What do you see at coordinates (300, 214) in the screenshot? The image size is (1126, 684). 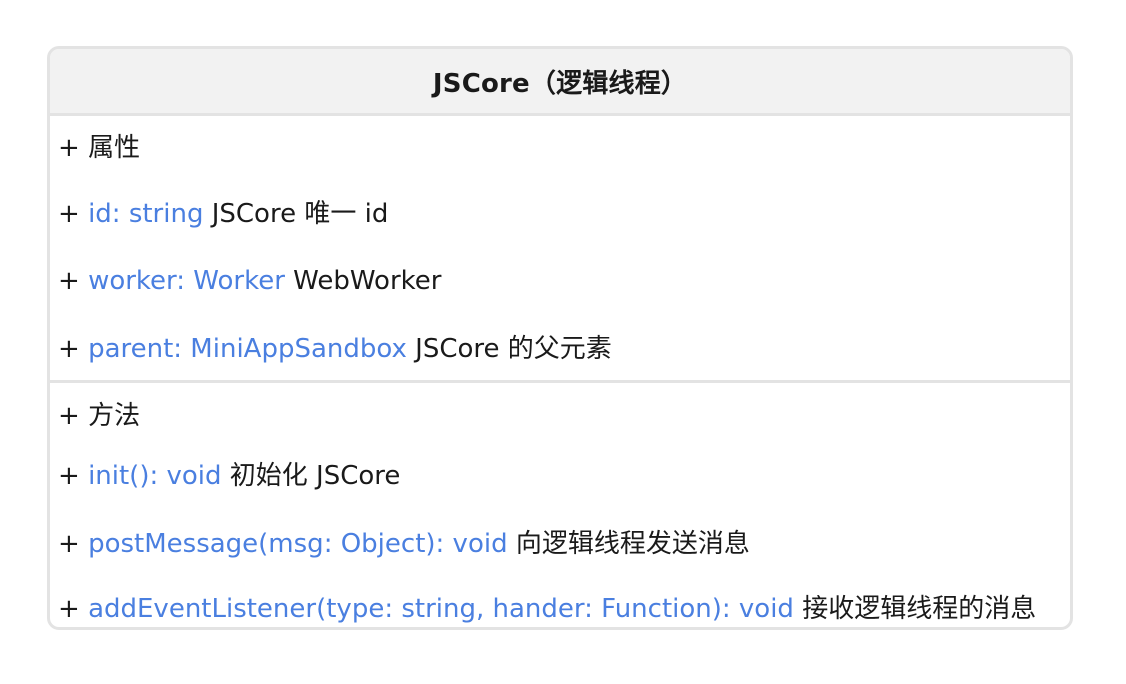 I see `attribute-description: JSCore 唯一 id` at bounding box center [300, 214].